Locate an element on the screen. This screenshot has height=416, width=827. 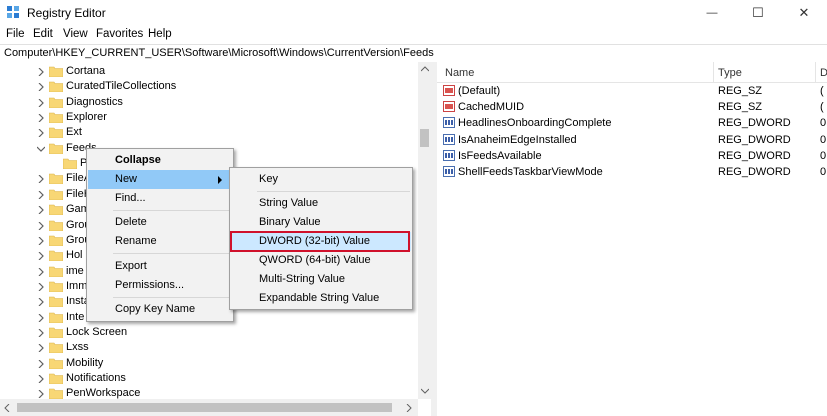
tree-item: Lock Screen is located at coordinates (209, 332).